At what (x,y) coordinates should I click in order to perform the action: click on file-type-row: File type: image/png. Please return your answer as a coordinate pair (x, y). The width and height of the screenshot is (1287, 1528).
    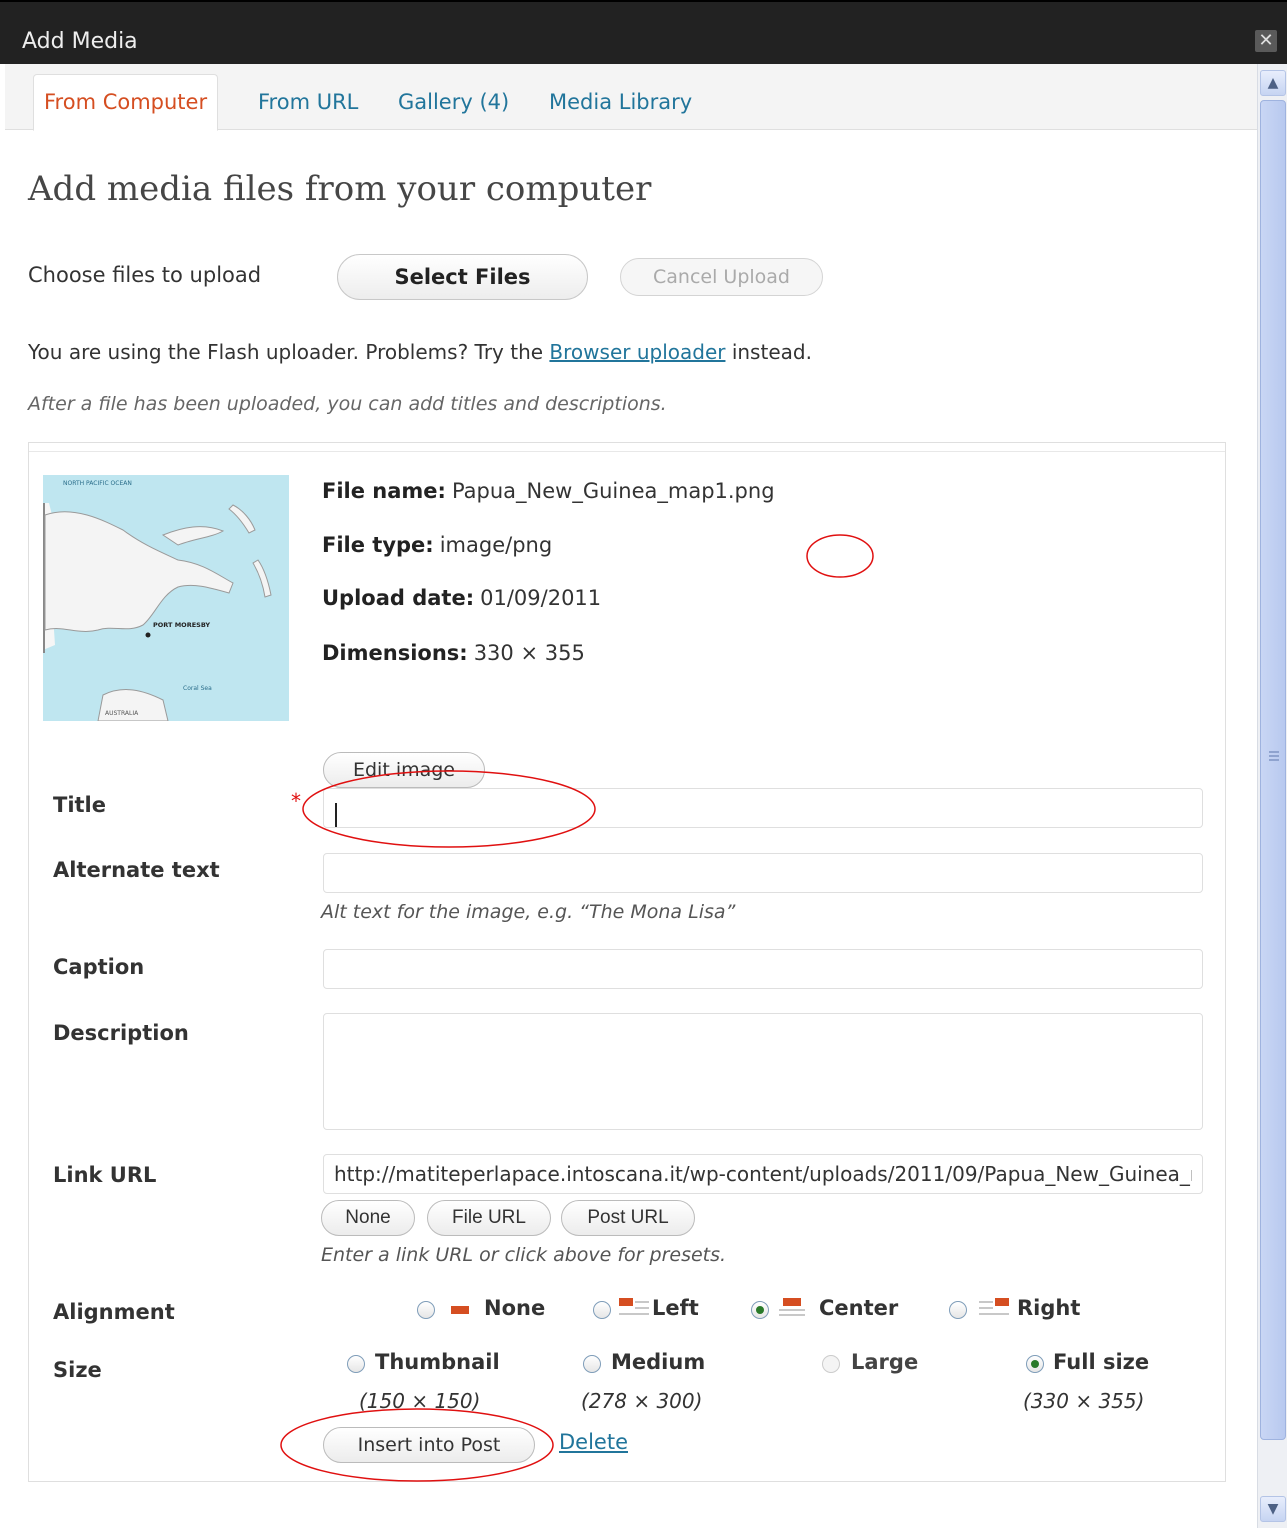
    Looking at the image, I should click on (437, 545).